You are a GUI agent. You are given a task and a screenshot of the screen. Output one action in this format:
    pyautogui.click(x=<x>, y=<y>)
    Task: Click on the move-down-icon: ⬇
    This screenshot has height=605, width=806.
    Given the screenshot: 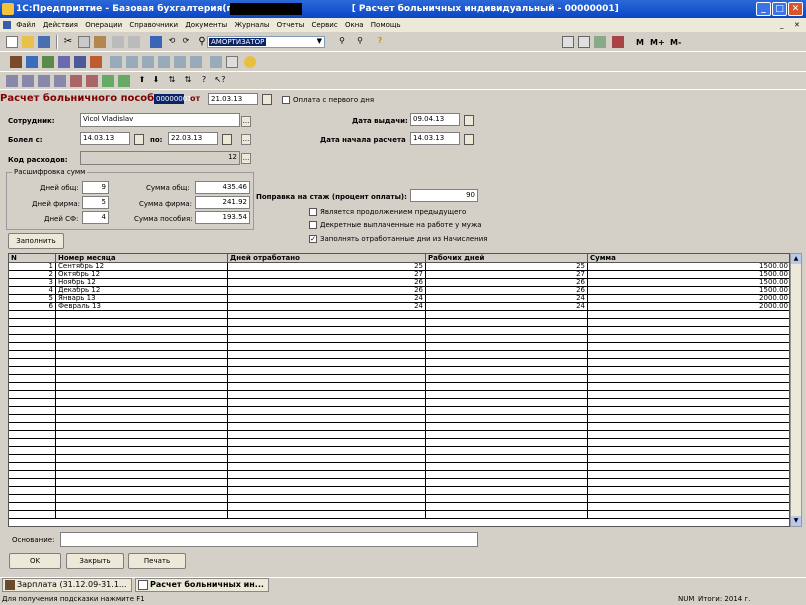 What is the action you would take?
    pyautogui.click(x=156, y=81)
    